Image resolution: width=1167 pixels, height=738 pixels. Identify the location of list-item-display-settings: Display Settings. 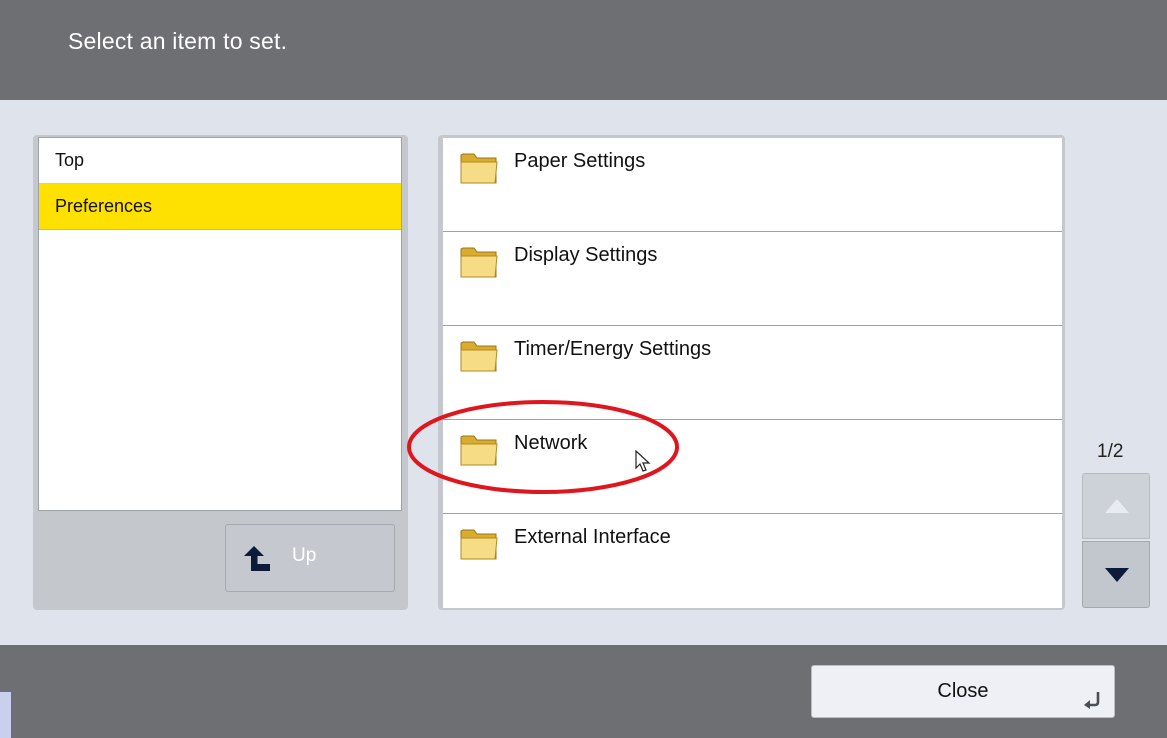
(752, 279).